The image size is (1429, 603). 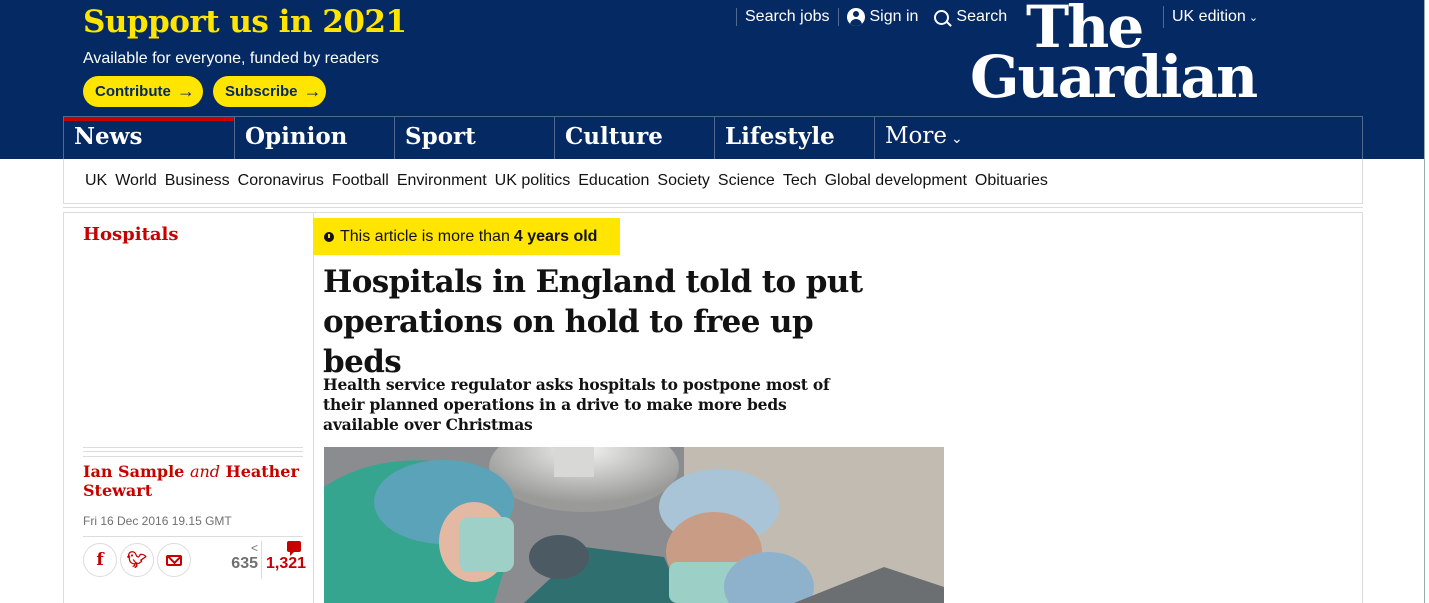 I want to click on search-jobs-label: Search jobs, so click(x=787, y=16).